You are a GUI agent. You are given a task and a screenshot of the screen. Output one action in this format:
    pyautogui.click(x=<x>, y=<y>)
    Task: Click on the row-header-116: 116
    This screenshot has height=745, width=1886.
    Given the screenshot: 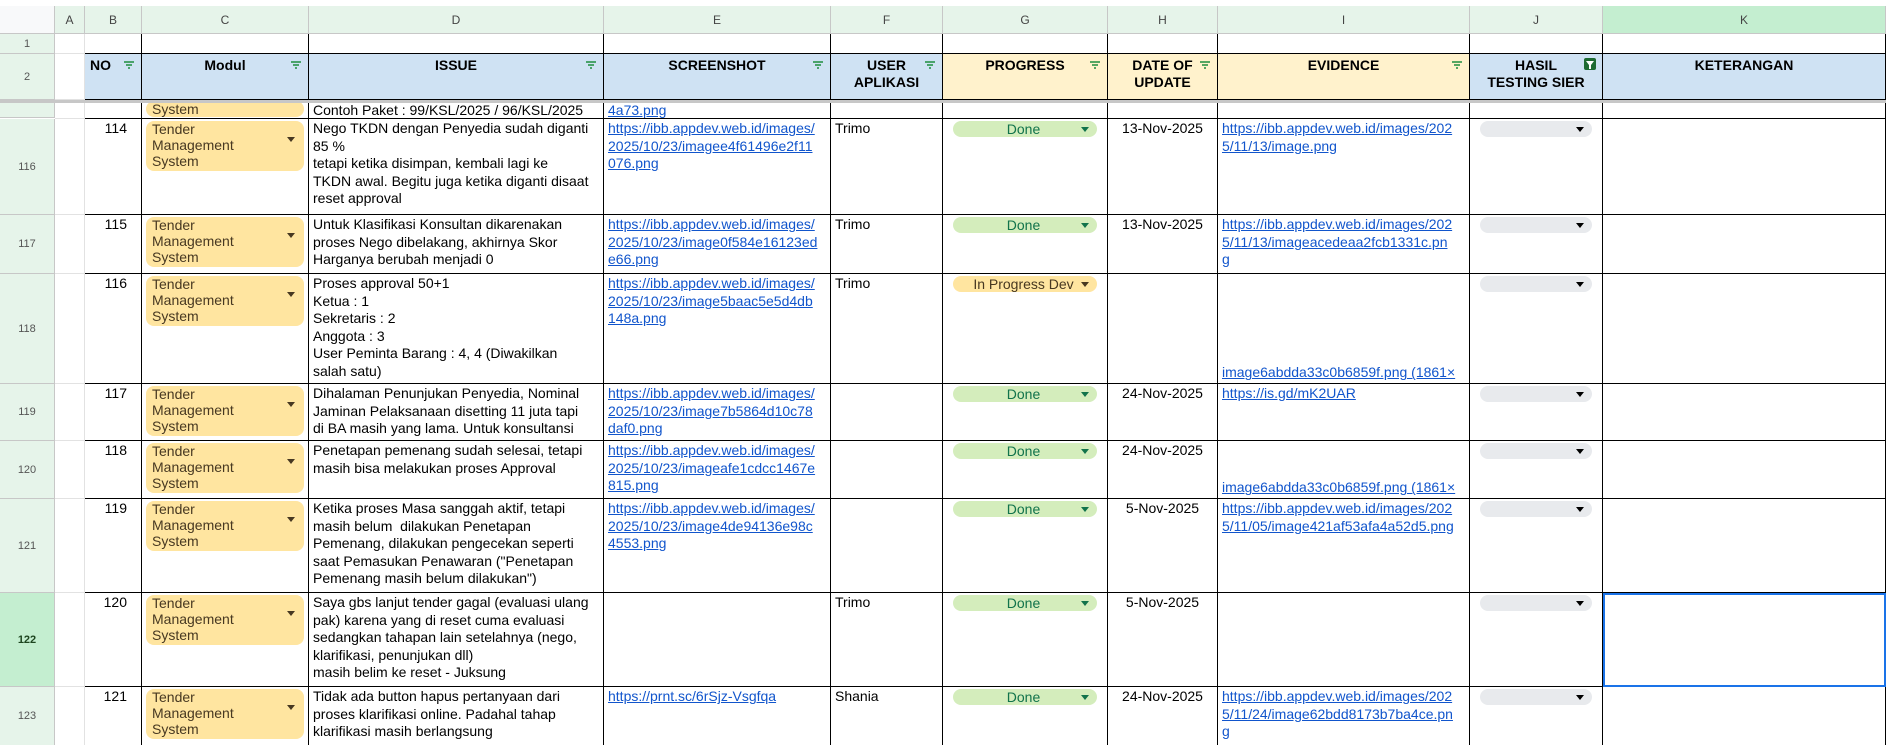 What is the action you would take?
    pyautogui.click(x=27, y=167)
    